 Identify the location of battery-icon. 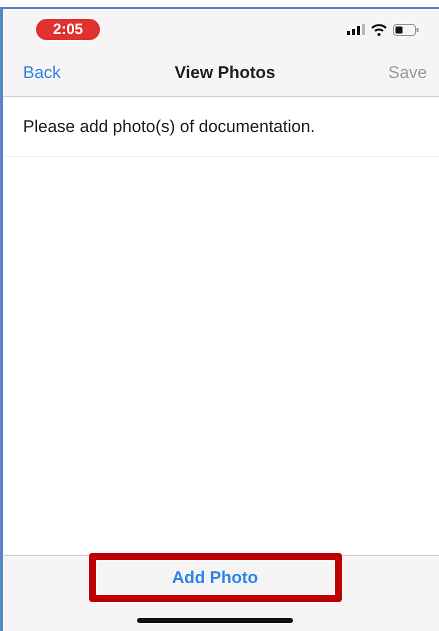
(406, 30).